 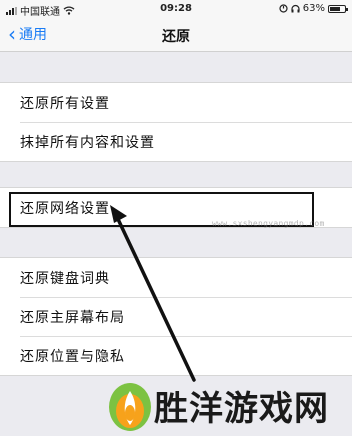 What do you see at coordinates (241, 409) in the screenshot?
I see `watermark-text: 胜洋游戏网` at bounding box center [241, 409].